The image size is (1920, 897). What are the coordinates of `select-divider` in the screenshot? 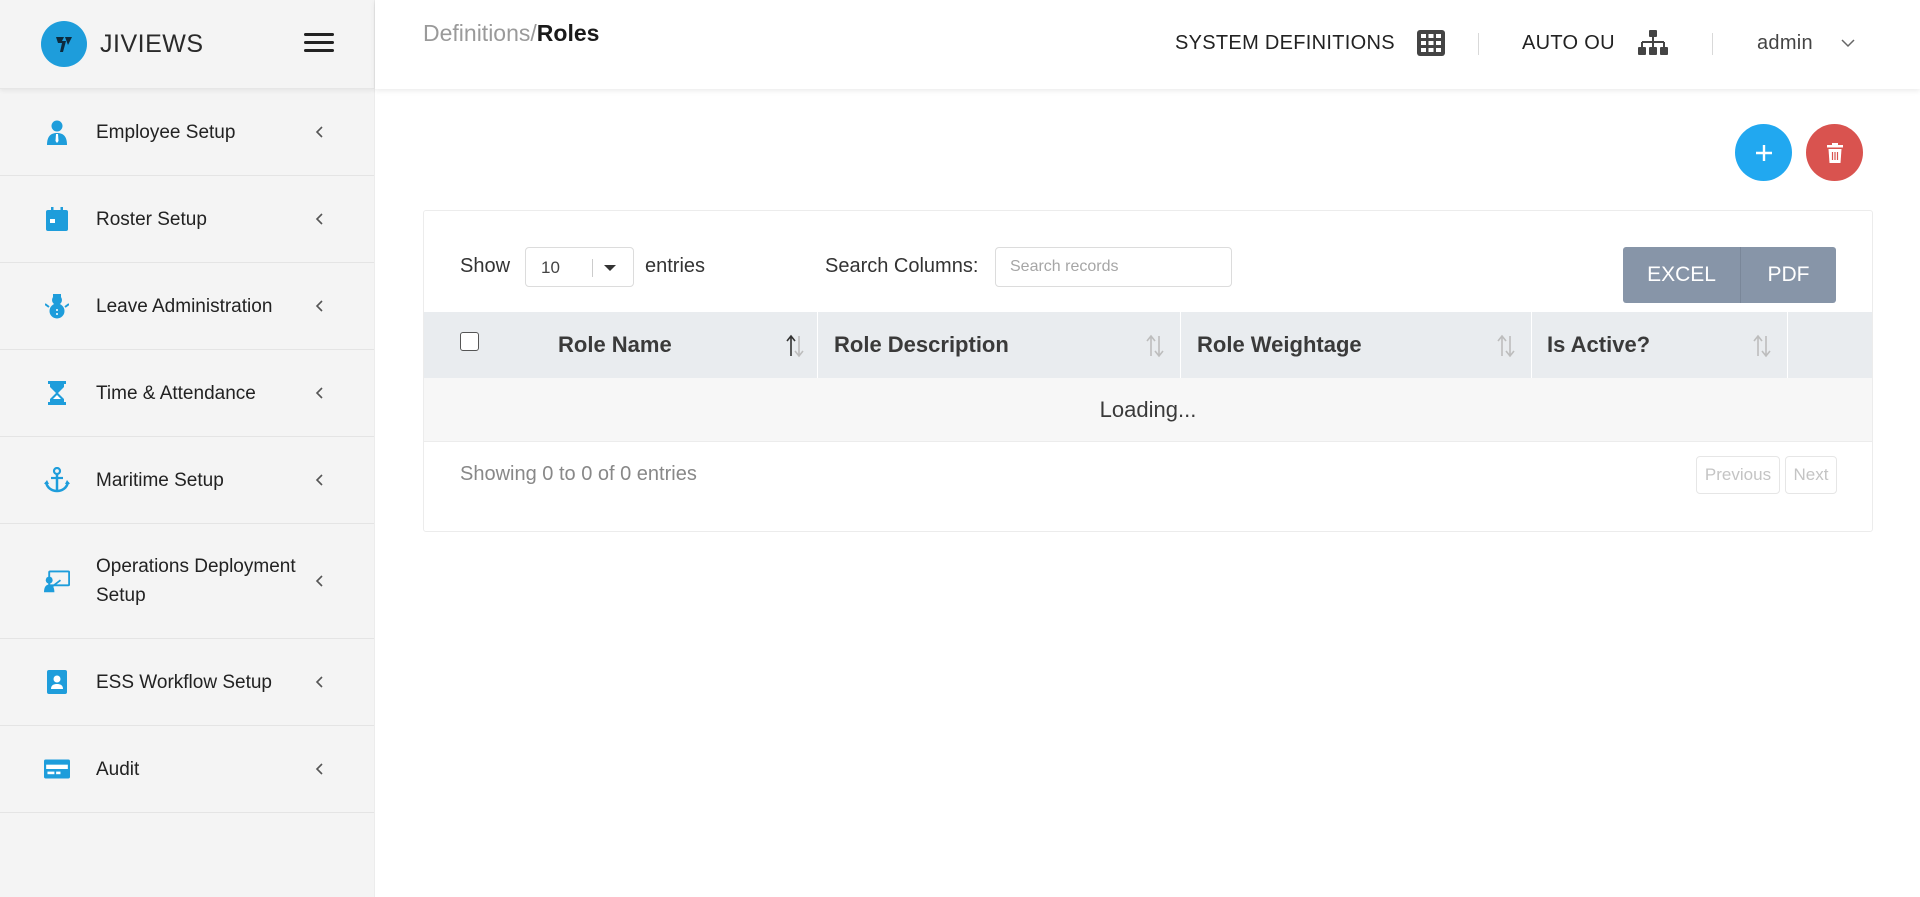 It's located at (592, 268).